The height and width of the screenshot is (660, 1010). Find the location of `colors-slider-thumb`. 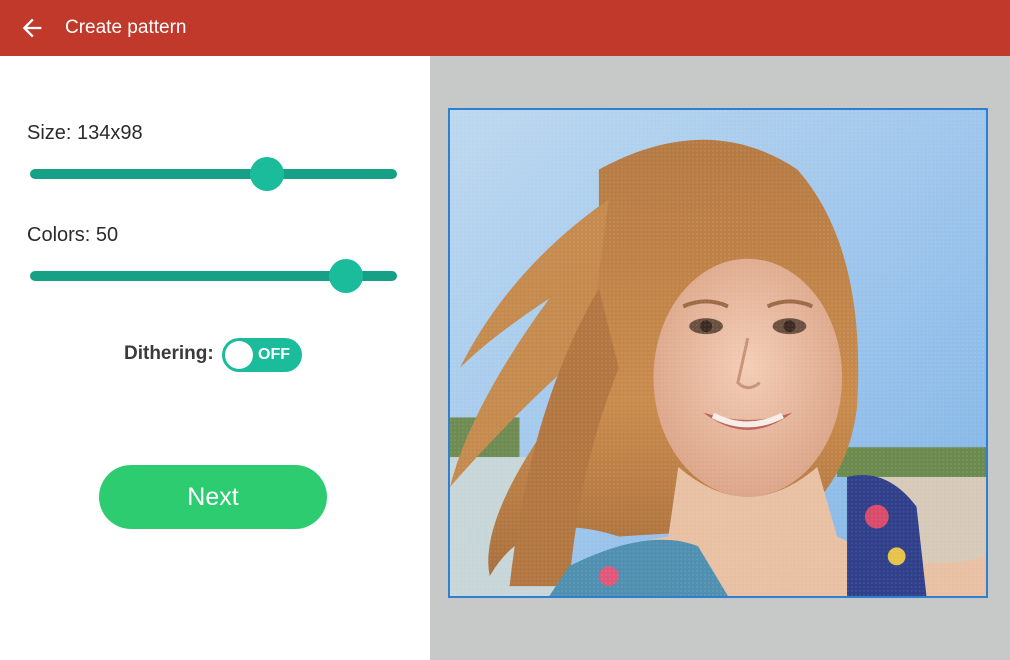

colors-slider-thumb is located at coordinates (345, 276).